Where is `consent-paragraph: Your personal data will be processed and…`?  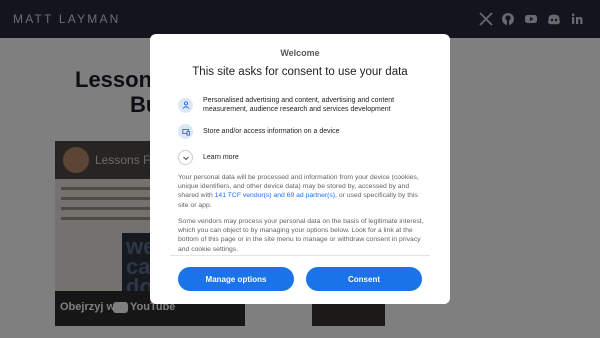 consent-paragraph: Your personal data will be processed and… is located at coordinates (298, 191).